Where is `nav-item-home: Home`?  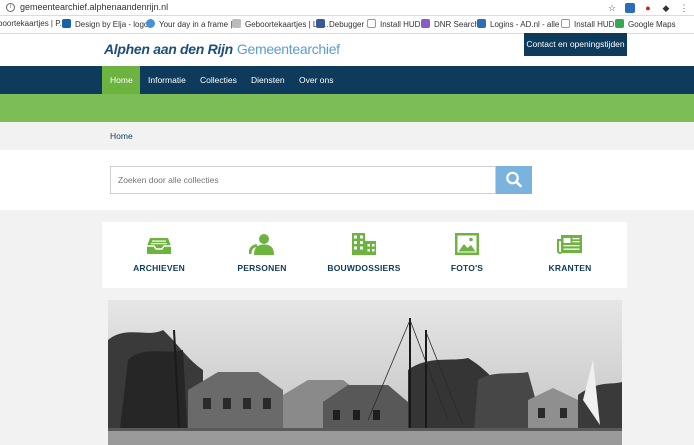
nav-item-home: Home is located at coordinates (121, 80).